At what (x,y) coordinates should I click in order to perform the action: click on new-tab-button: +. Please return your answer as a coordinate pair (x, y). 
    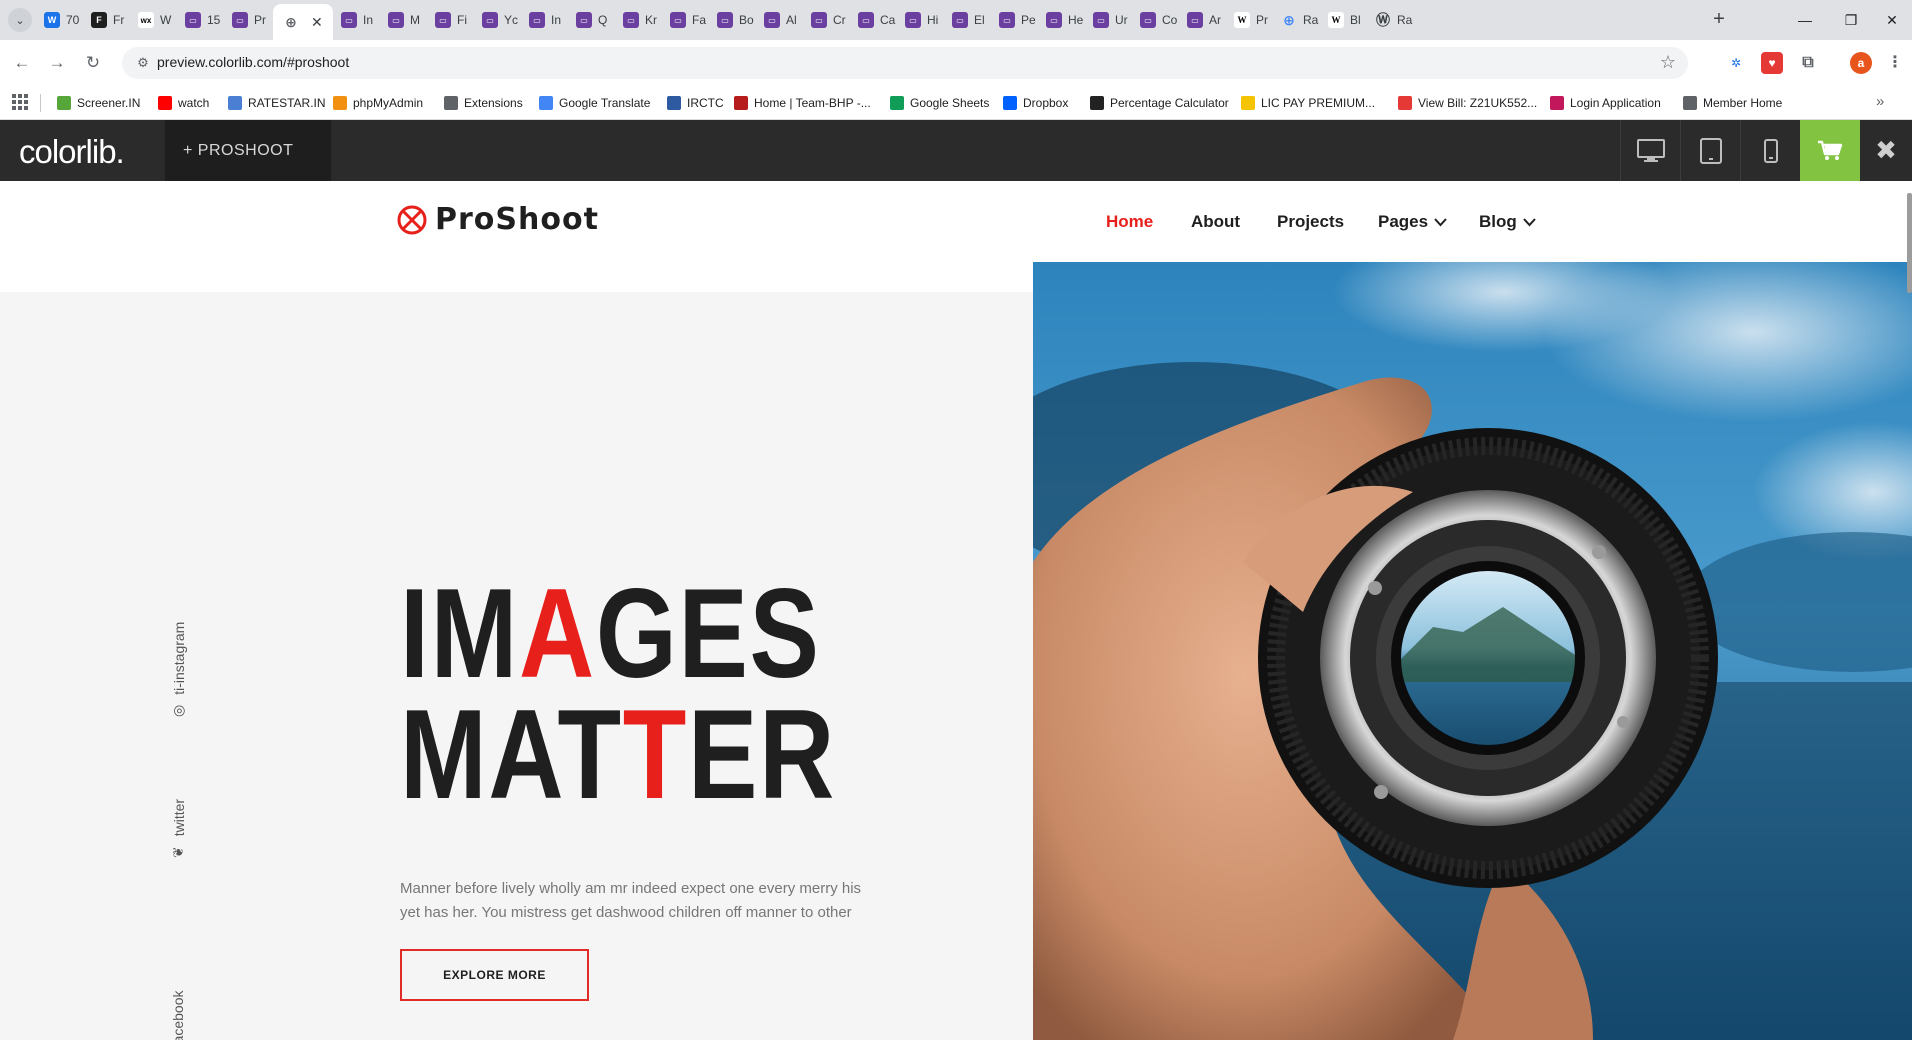
    Looking at the image, I should click on (1719, 20).